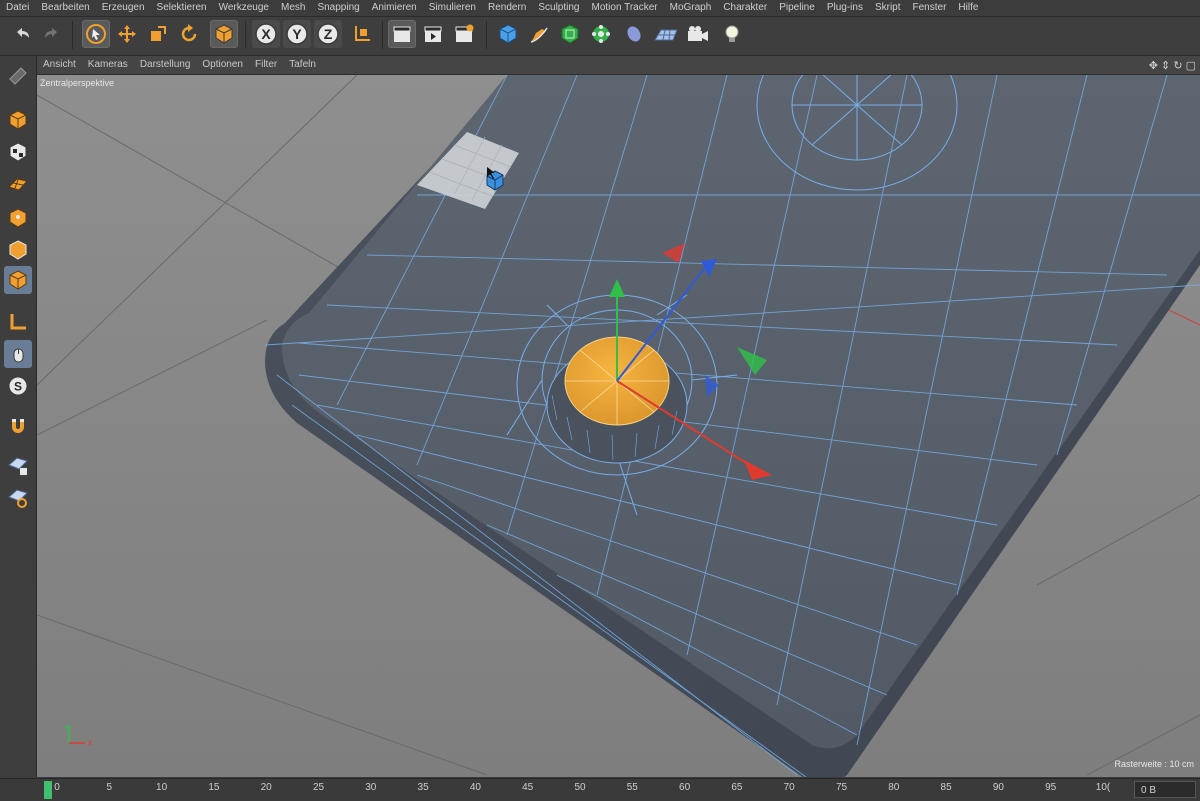  I want to click on object-tool-button, so click(224, 34).